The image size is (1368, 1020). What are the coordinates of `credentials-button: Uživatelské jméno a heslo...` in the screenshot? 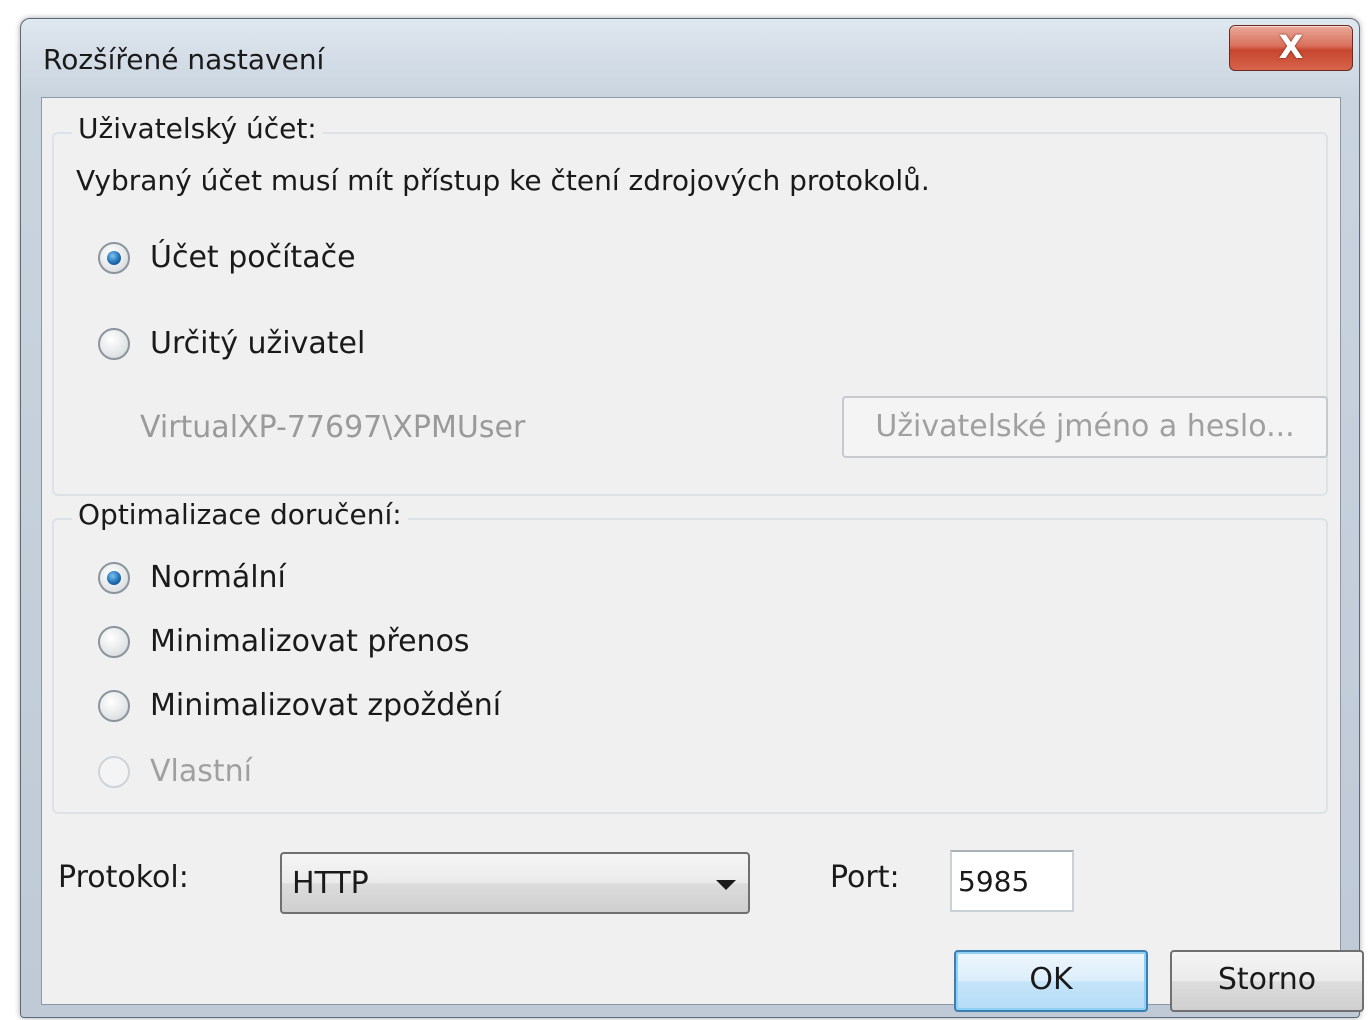 It's located at (1085, 427).